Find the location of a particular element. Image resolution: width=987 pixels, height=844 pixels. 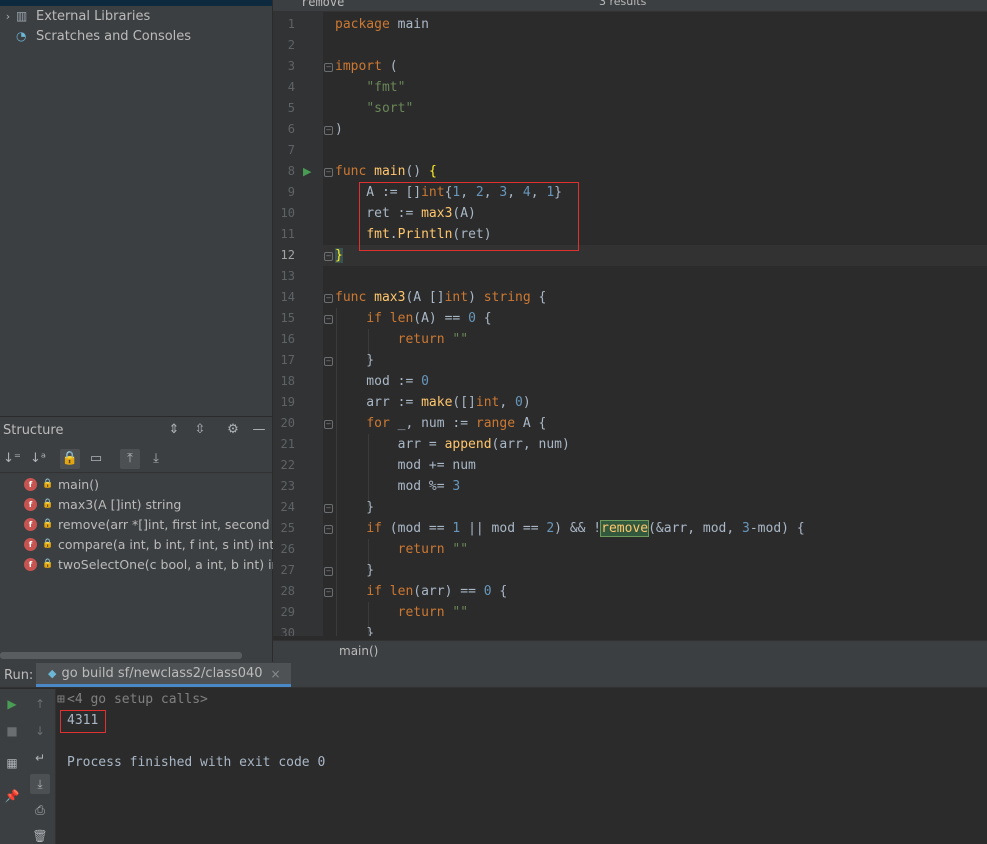

breadcrumb: main() is located at coordinates (630, 651).